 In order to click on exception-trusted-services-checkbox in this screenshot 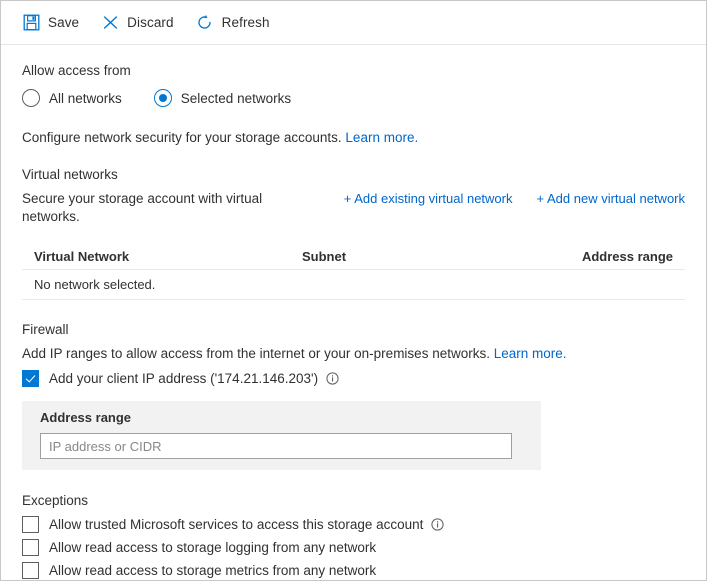, I will do `click(30, 524)`.